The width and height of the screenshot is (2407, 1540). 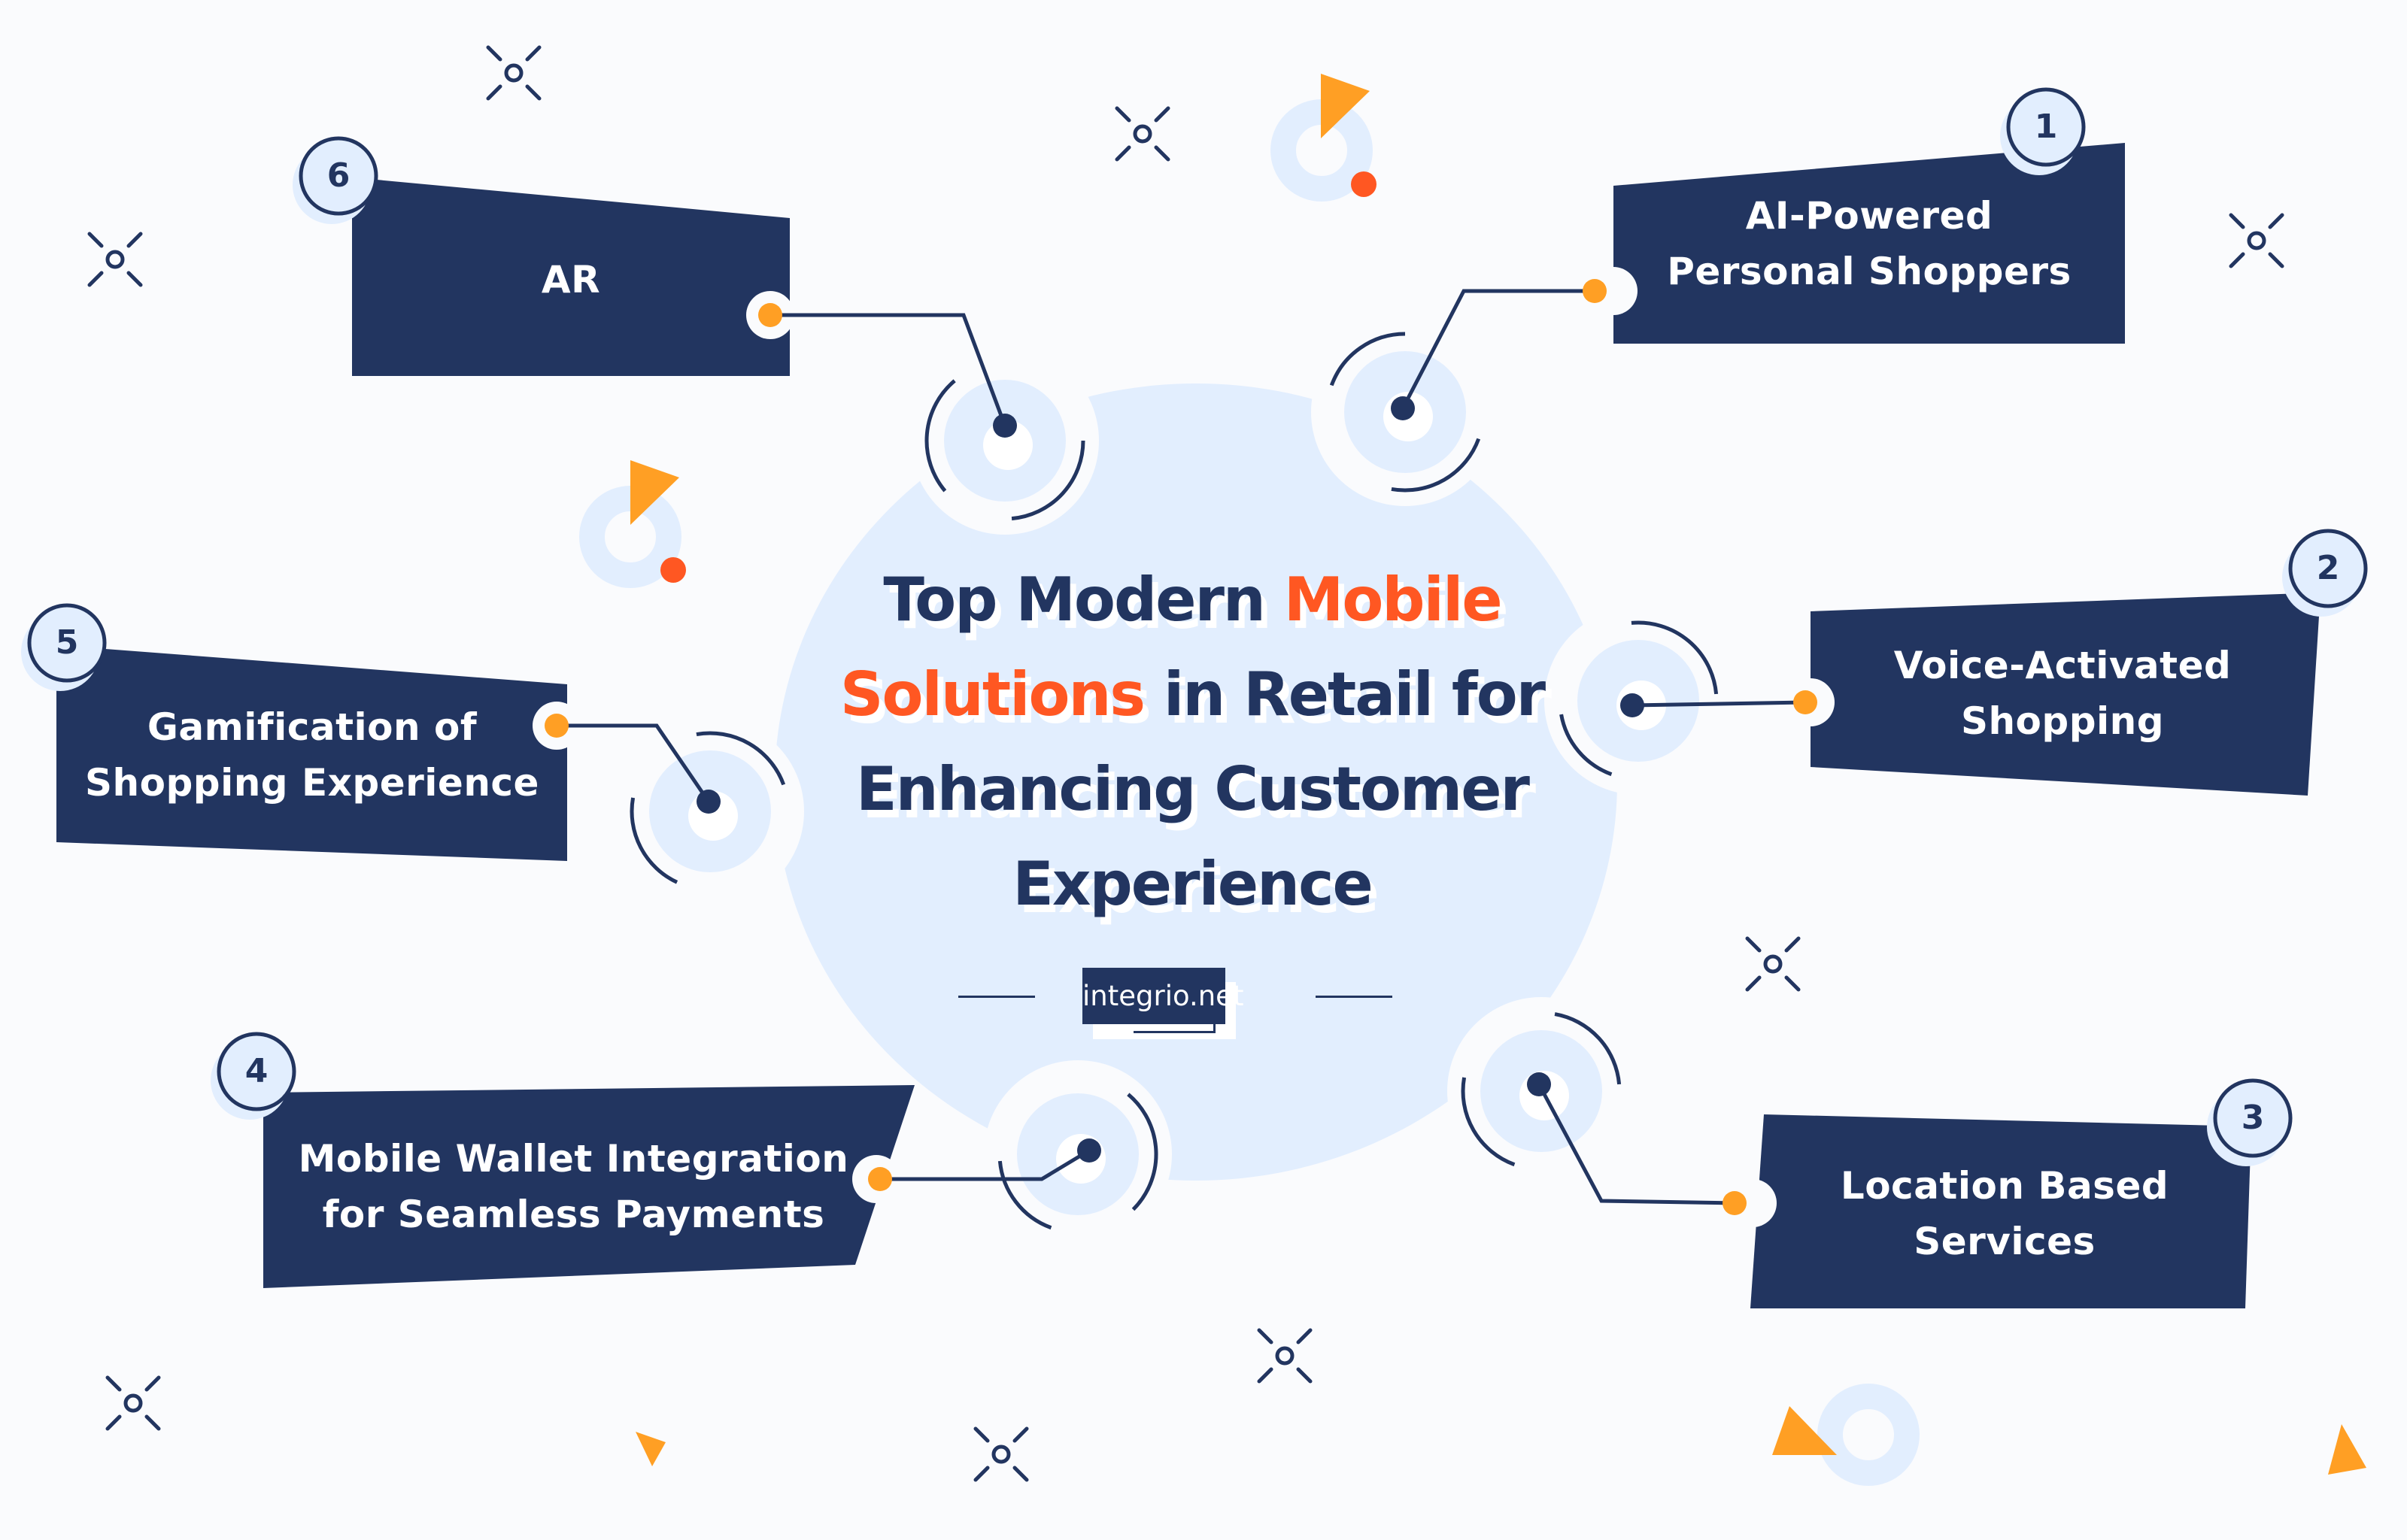 I want to click on card-5-label: Gamification of Shopping Experience, so click(x=312, y=755).